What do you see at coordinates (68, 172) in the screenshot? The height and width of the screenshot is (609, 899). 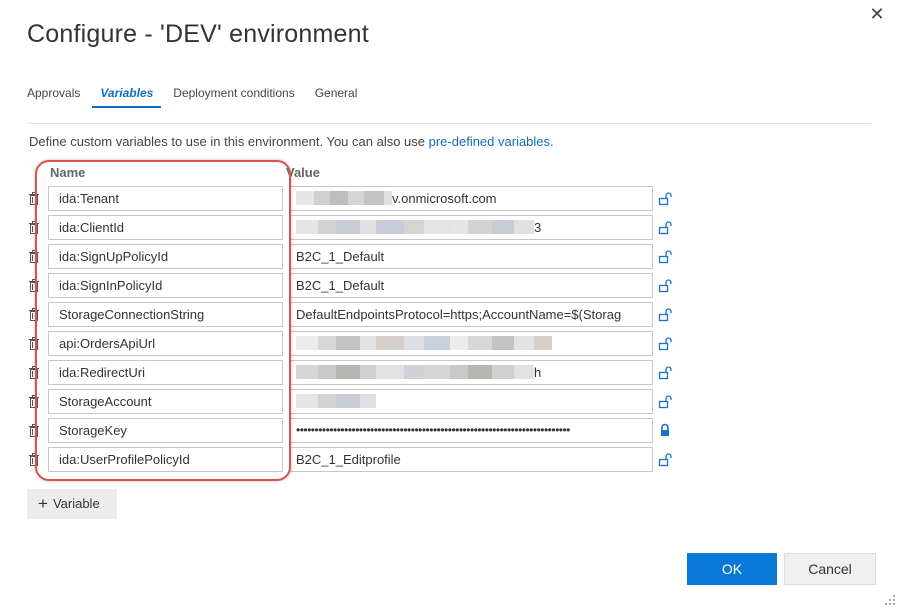 I see `column-header-name: Name` at bounding box center [68, 172].